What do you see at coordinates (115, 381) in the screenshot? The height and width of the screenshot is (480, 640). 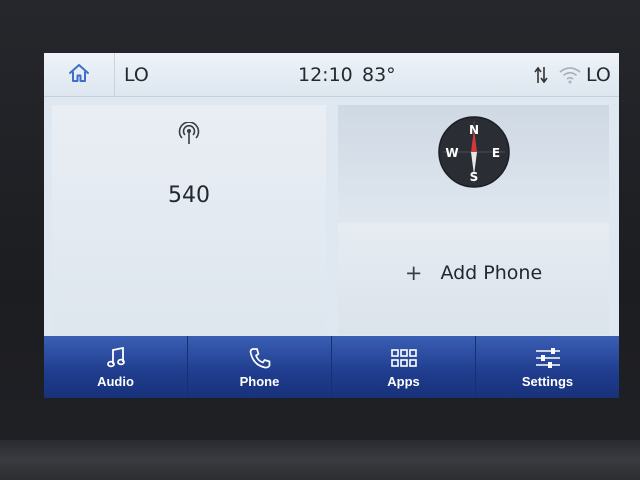 I see `nav-audio-label: Audio` at bounding box center [115, 381].